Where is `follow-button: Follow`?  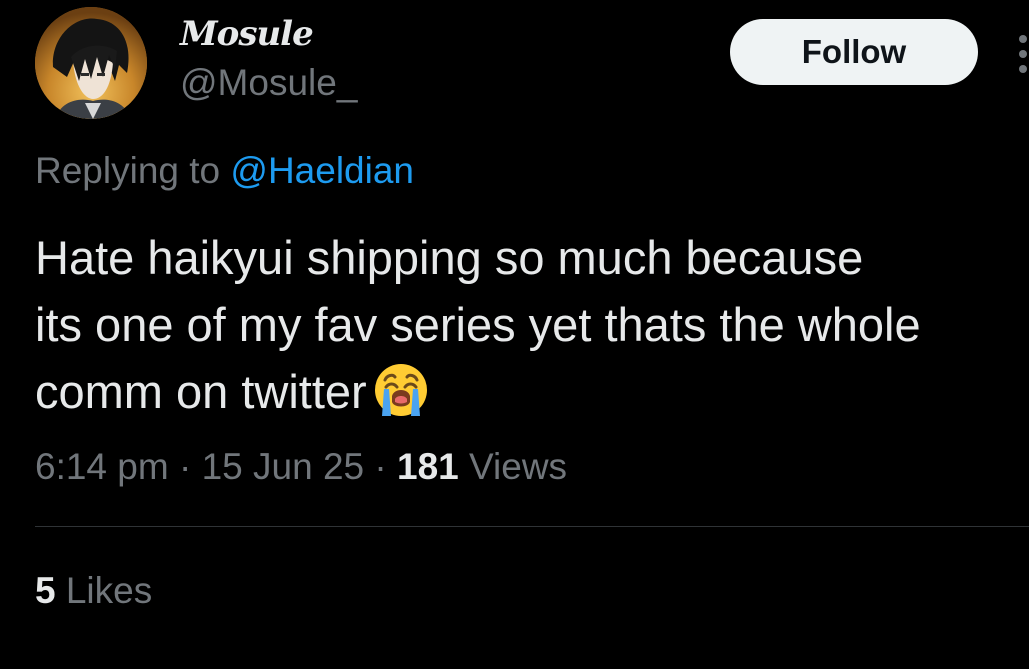
follow-button: Follow is located at coordinates (854, 52).